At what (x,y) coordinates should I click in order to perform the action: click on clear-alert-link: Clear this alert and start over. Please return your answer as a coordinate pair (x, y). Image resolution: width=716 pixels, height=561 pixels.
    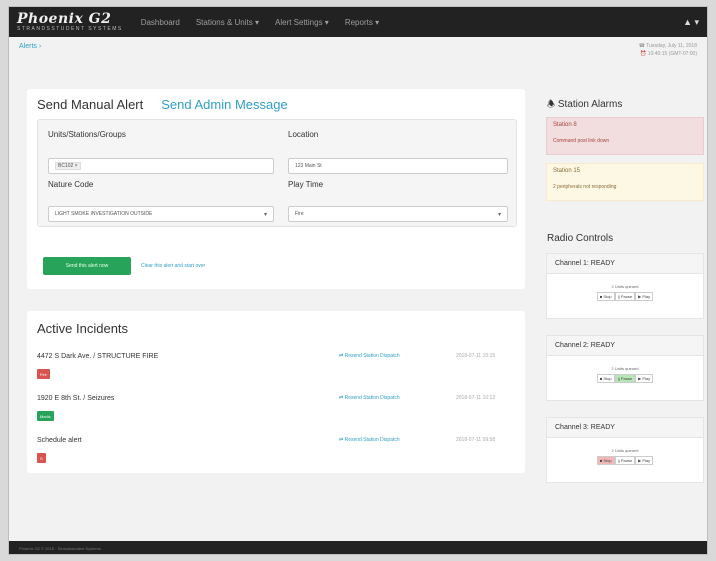
    Looking at the image, I should click on (173, 266).